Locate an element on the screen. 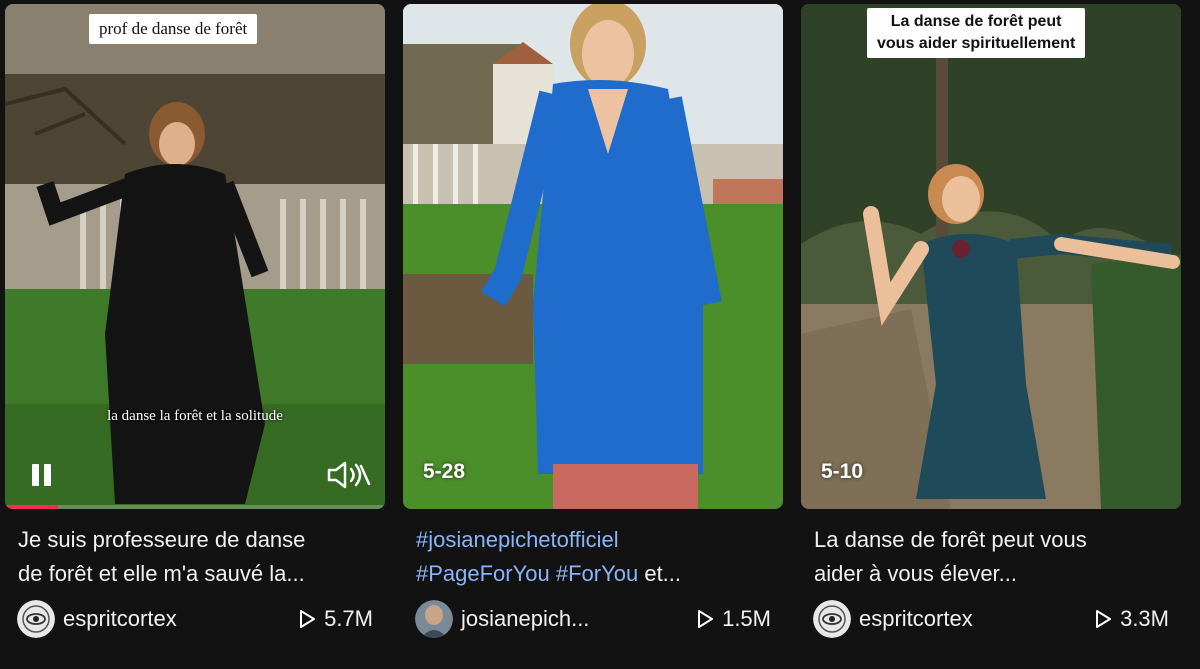 The height and width of the screenshot is (669, 1200). view-count-value: 5.7M is located at coordinates (348, 618).